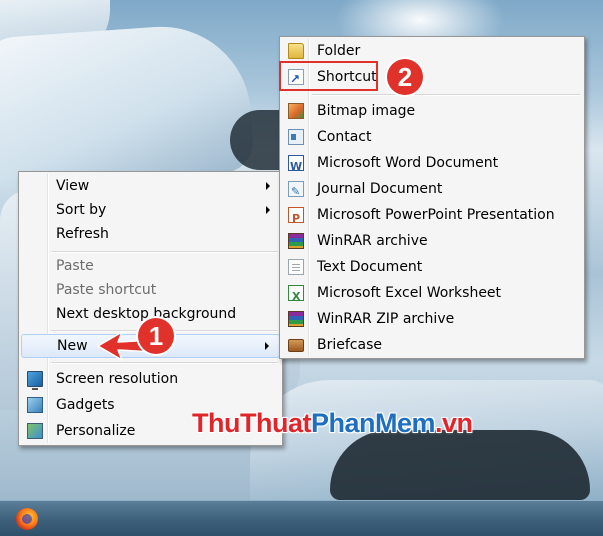 The image size is (603, 536). I want to click on folder-icon, so click(296, 51).